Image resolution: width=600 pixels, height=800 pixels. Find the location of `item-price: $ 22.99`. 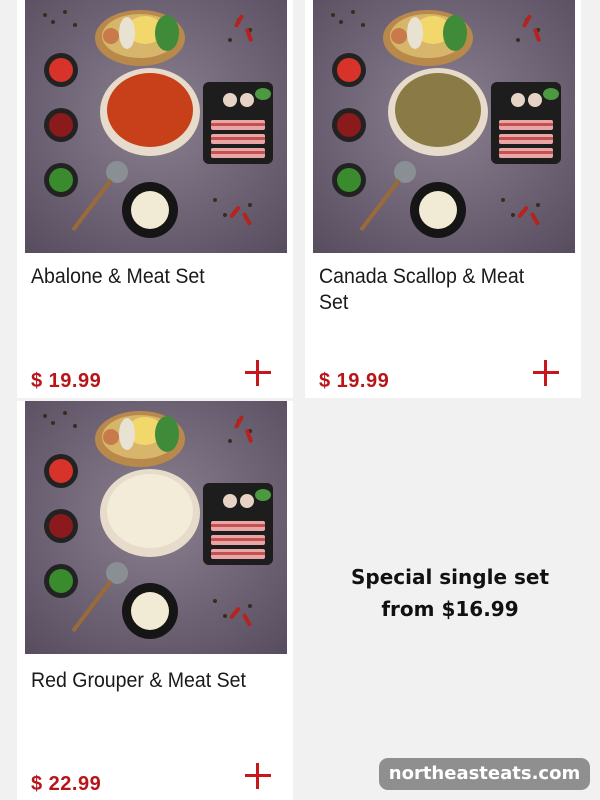

item-price: $ 22.99 is located at coordinates (66, 784).